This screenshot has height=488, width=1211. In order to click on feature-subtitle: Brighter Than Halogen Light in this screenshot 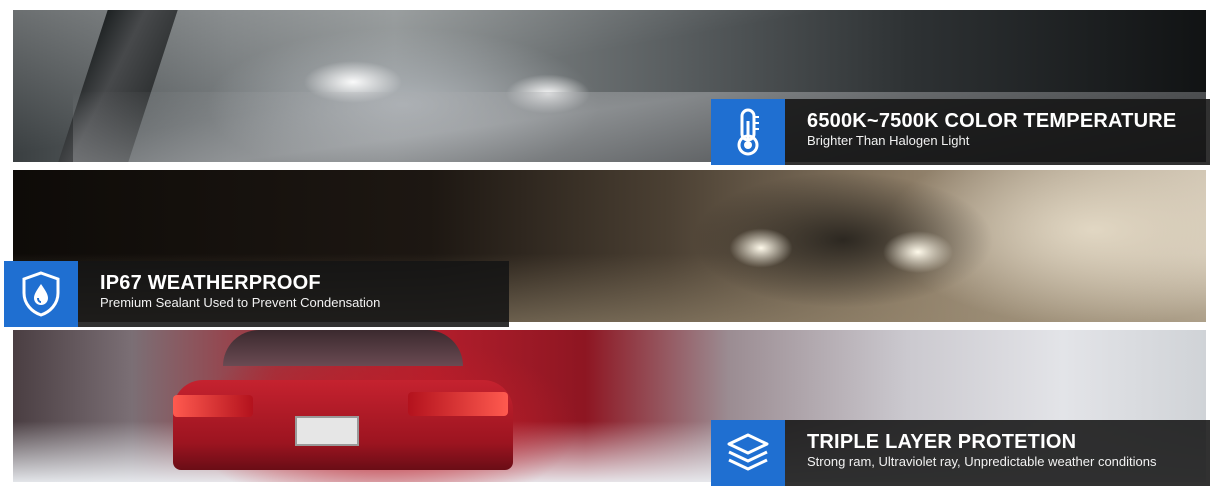, I will do `click(888, 140)`.